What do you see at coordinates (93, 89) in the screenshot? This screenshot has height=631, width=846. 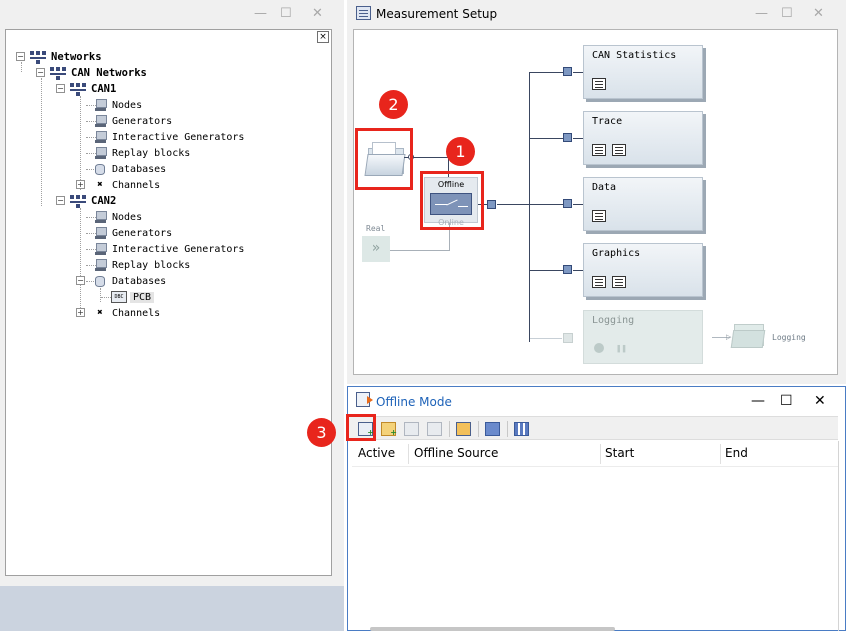 I see `tree-item-can1: CAN1` at bounding box center [93, 89].